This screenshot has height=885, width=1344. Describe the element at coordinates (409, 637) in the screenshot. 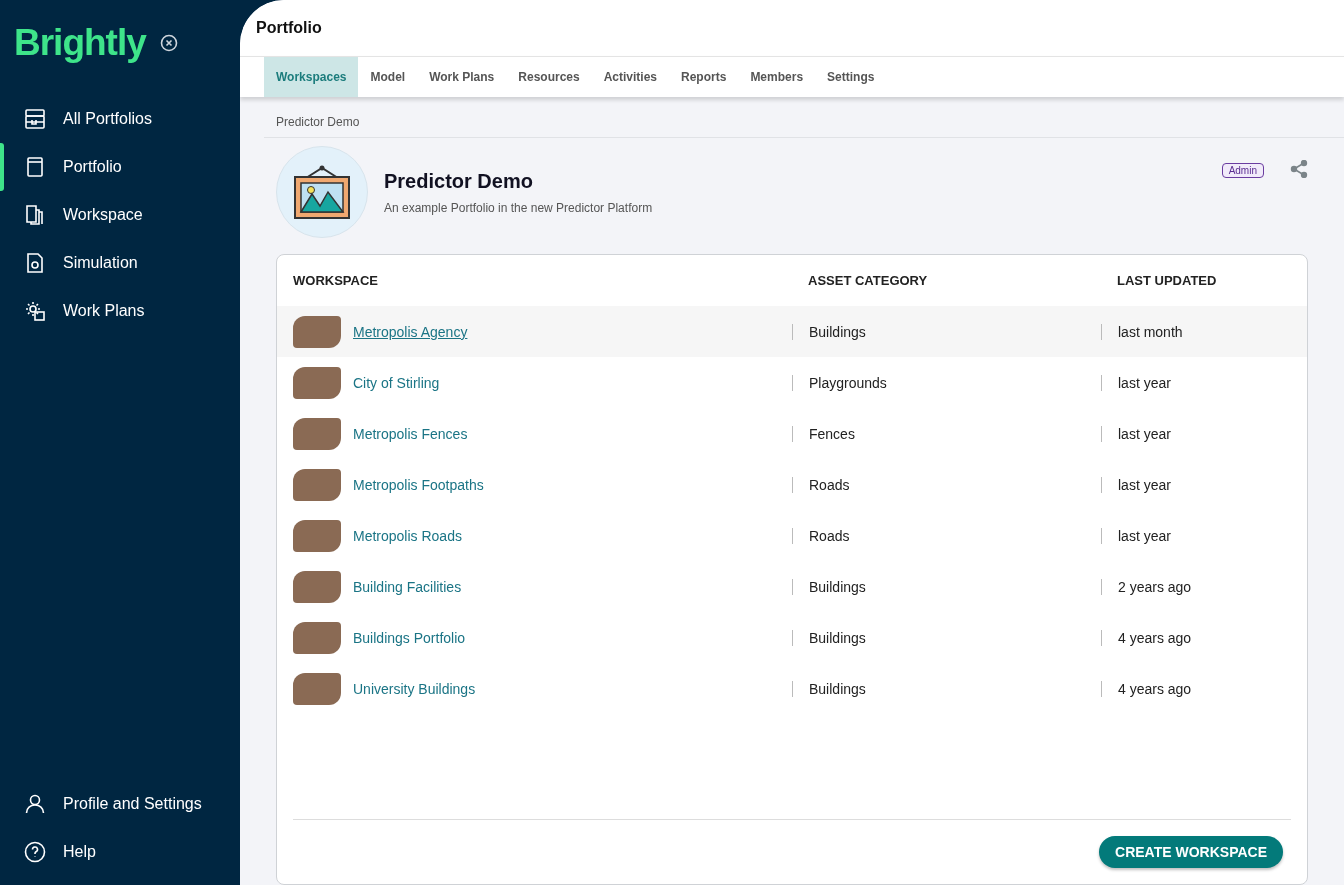

I see `workspace-link: Buildings Portfolio` at that location.